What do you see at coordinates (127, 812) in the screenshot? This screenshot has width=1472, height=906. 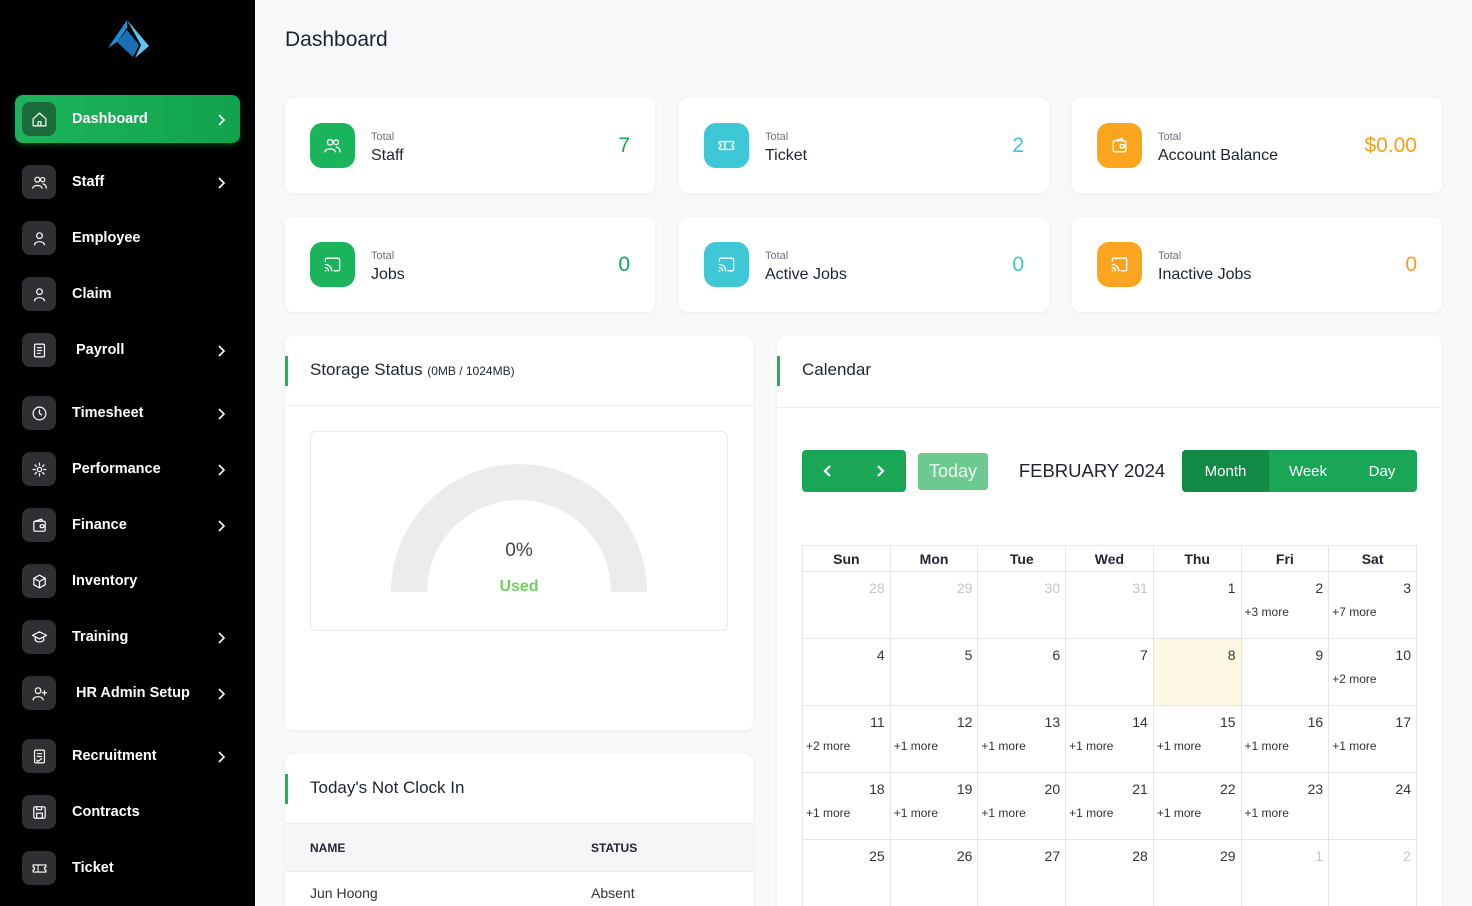 I see `sidebar-item-contracts: Contracts` at bounding box center [127, 812].